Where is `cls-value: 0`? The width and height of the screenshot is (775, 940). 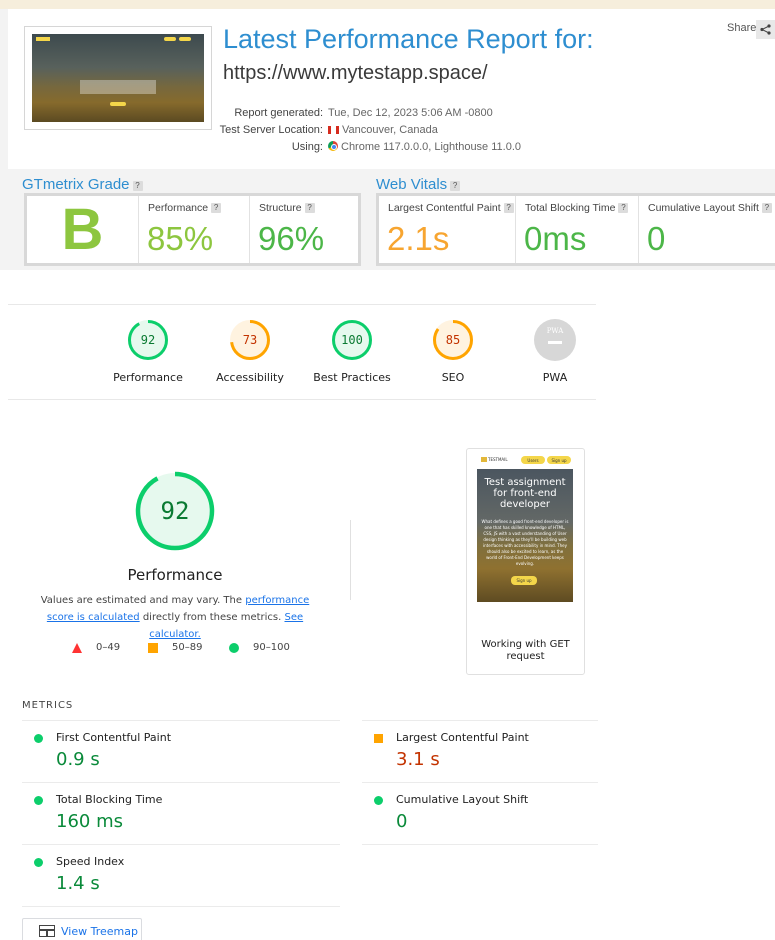 cls-value: 0 is located at coordinates (656, 238).